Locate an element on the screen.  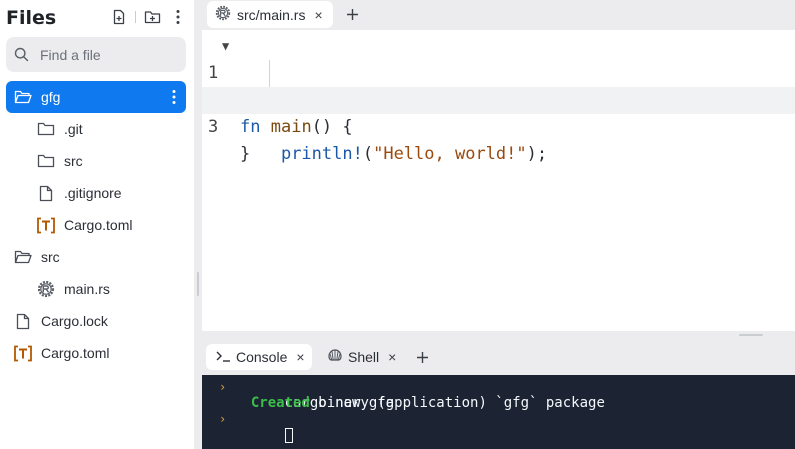
sidebar-actions-separator is located at coordinates (135, 17).